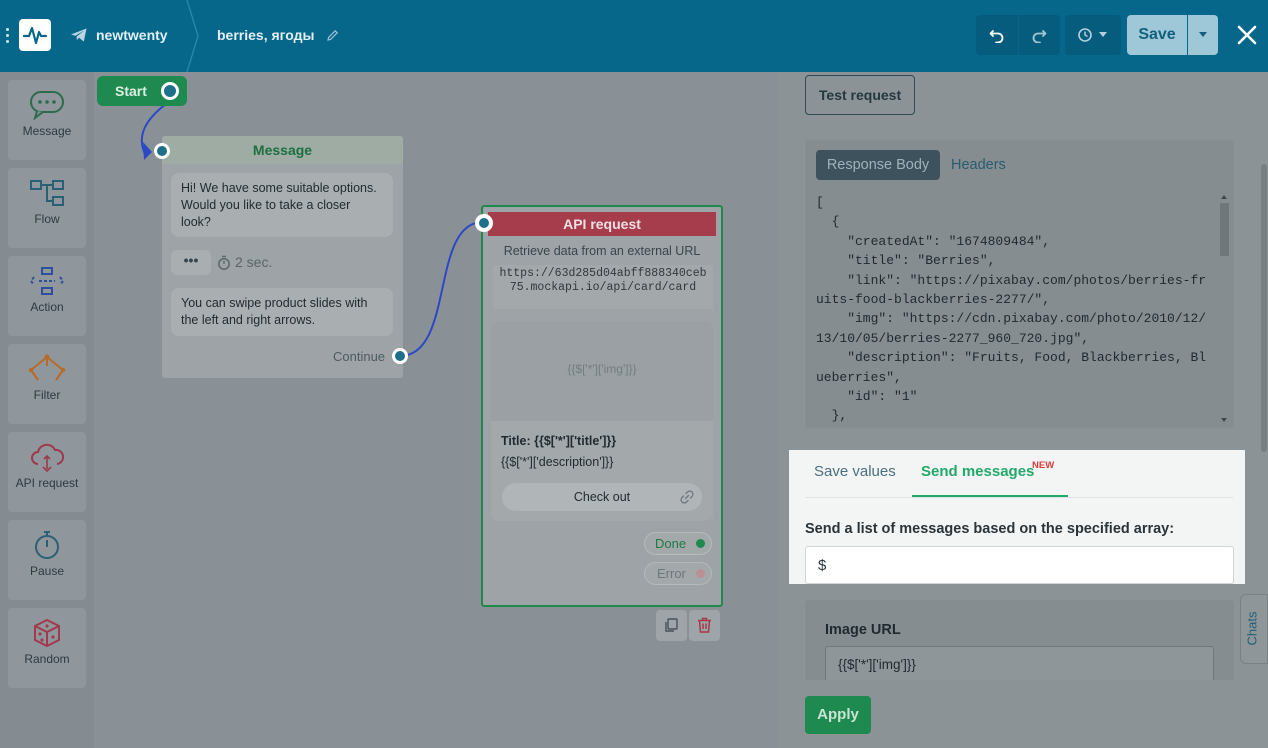 The height and width of the screenshot is (748, 1268). I want to click on undo-icon, so click(996, 37).